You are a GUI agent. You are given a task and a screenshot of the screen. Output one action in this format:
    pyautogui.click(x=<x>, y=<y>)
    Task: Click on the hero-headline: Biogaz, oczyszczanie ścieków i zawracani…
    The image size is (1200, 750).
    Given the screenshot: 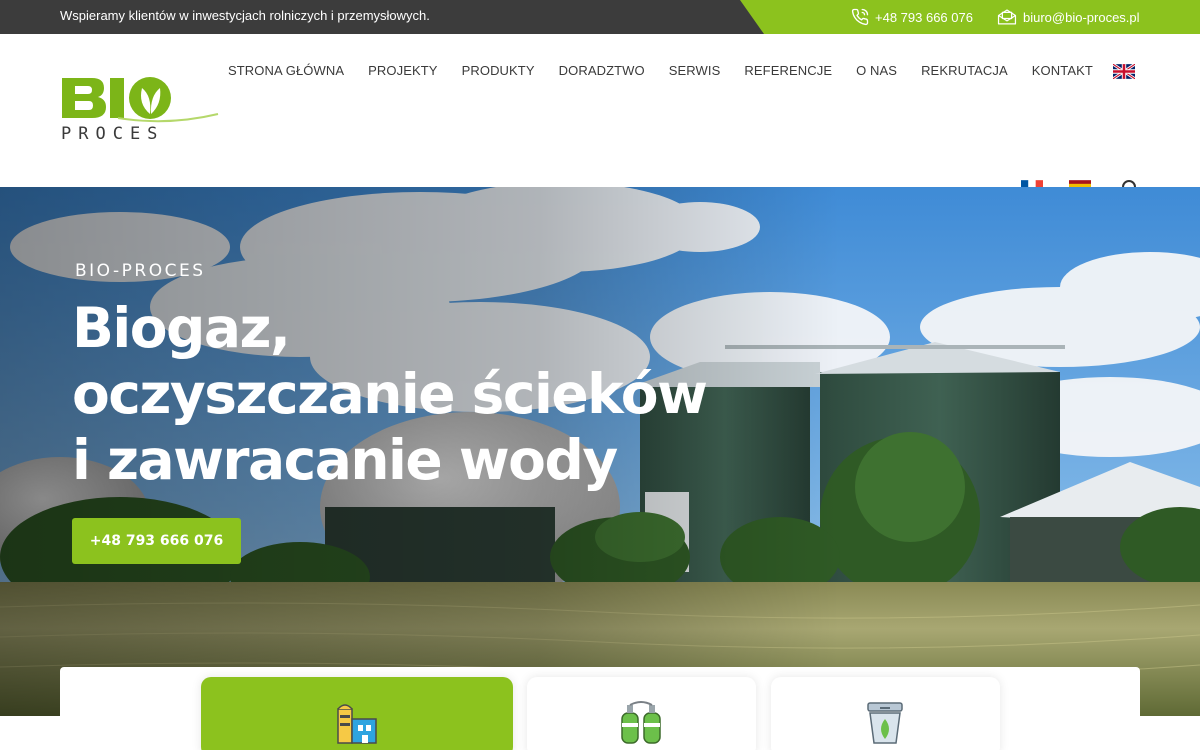 What is the action you would take?
    pyautogui.click(x=390, y=394)
    